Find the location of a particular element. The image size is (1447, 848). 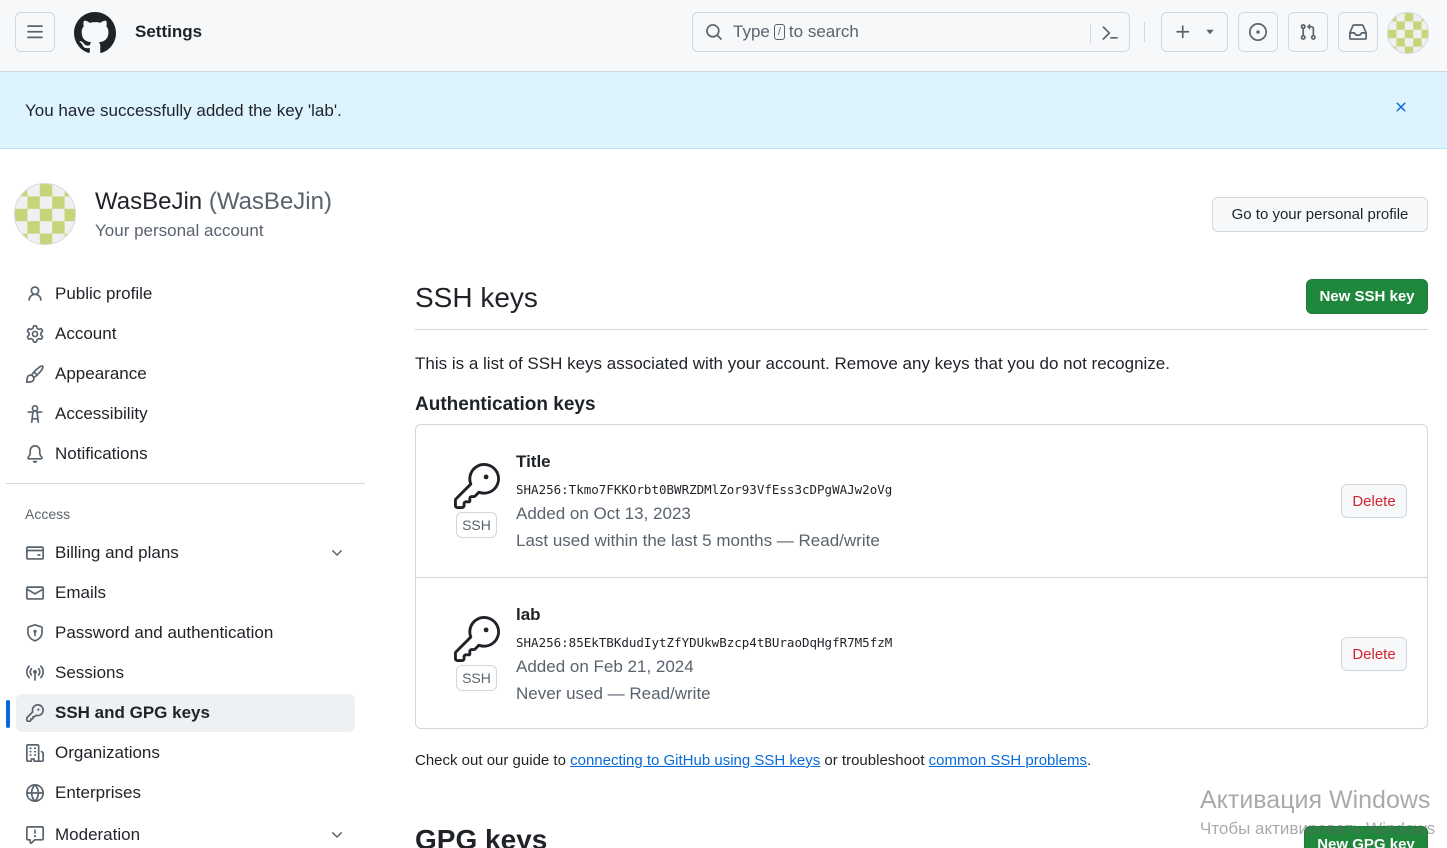

title-divider is located at coordinates (921, 329).